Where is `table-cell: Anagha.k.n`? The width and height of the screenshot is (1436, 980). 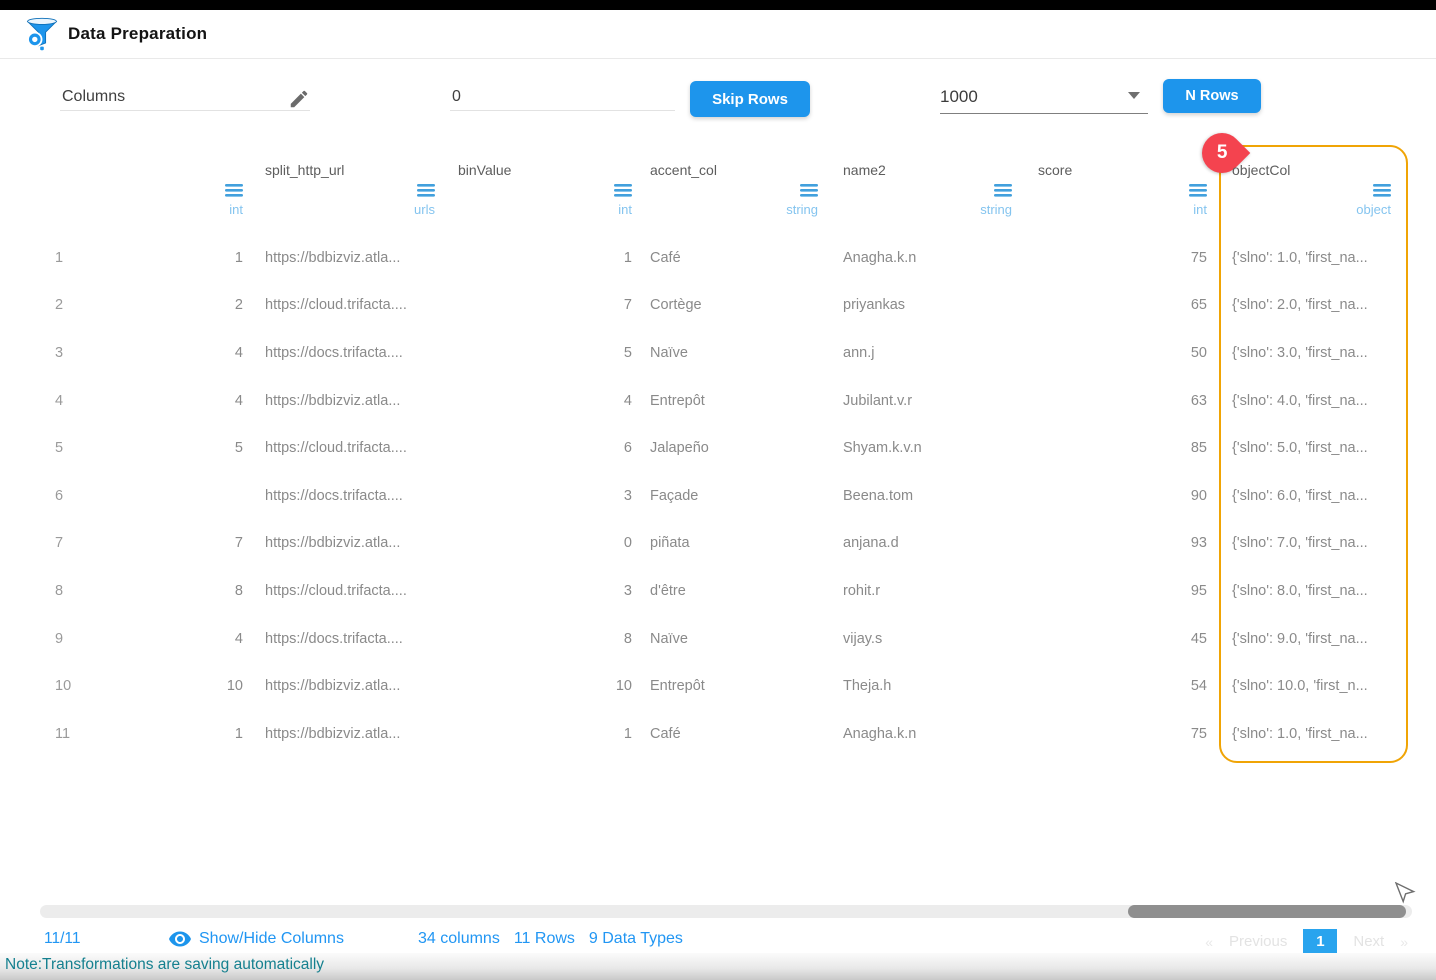
table-cell: Anagha.k.n is located at coordinates (880, 733).